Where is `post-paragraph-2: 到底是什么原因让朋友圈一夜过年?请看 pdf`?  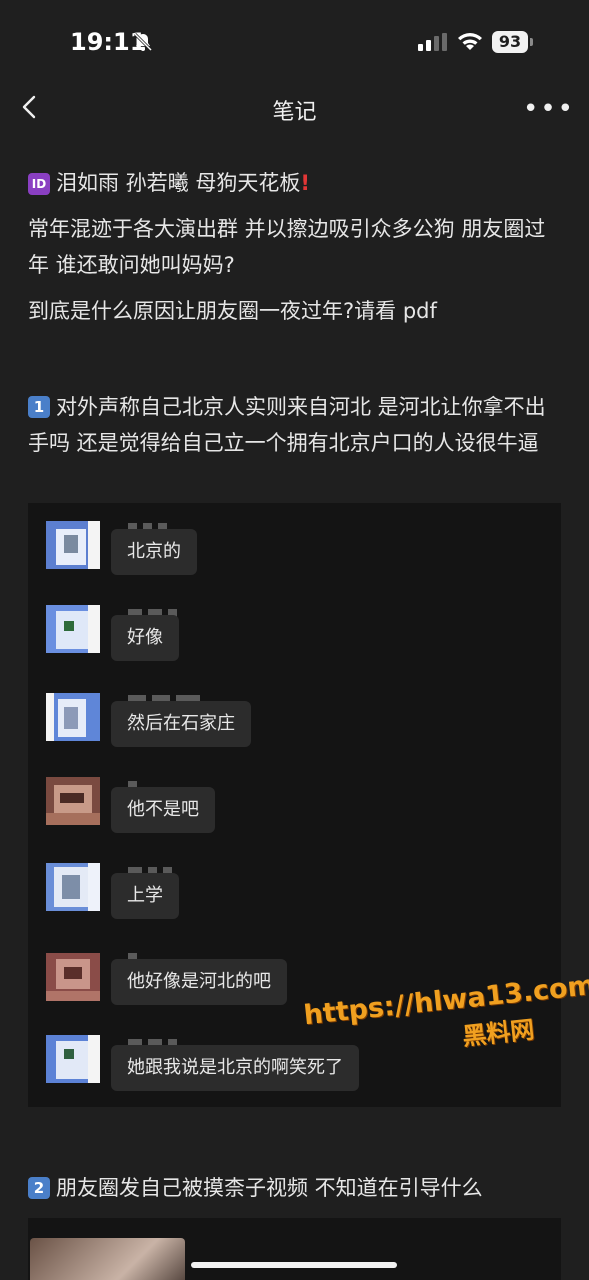 post-paragraph-2: 到底是什么原因让朋友圈一夜过年?请看 pdf is located at coordinates (232, 311).